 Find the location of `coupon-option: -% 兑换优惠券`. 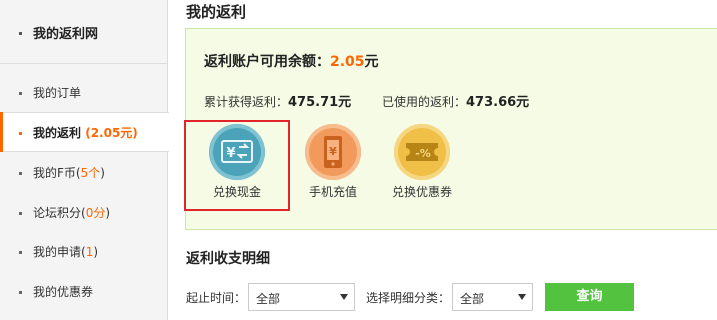

coupon-option: -% 兑换优惠券 is located at coordinates (422, 164).